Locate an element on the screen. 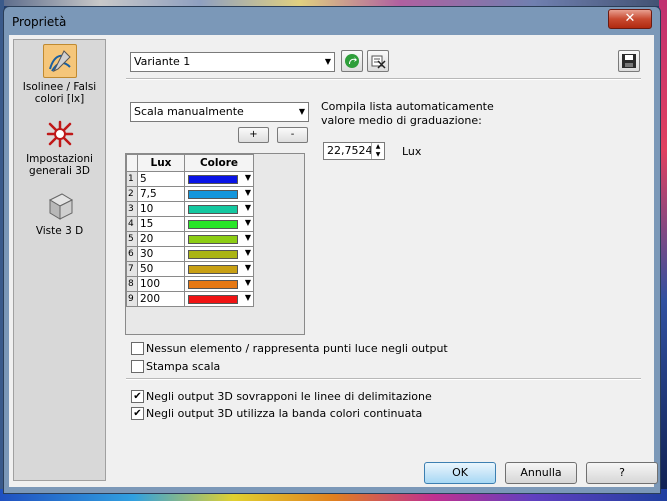 This screenshot has width=667, height=501. sidebar-item-isolines: Isolinee / Falsi colori [lx] is located at coordinates (59, 74).